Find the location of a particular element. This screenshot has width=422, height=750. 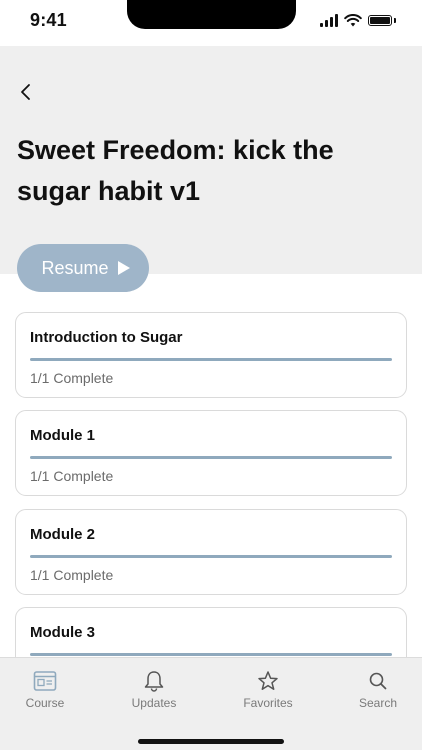

resume-label: Resume is located at coordinates (75, 267).